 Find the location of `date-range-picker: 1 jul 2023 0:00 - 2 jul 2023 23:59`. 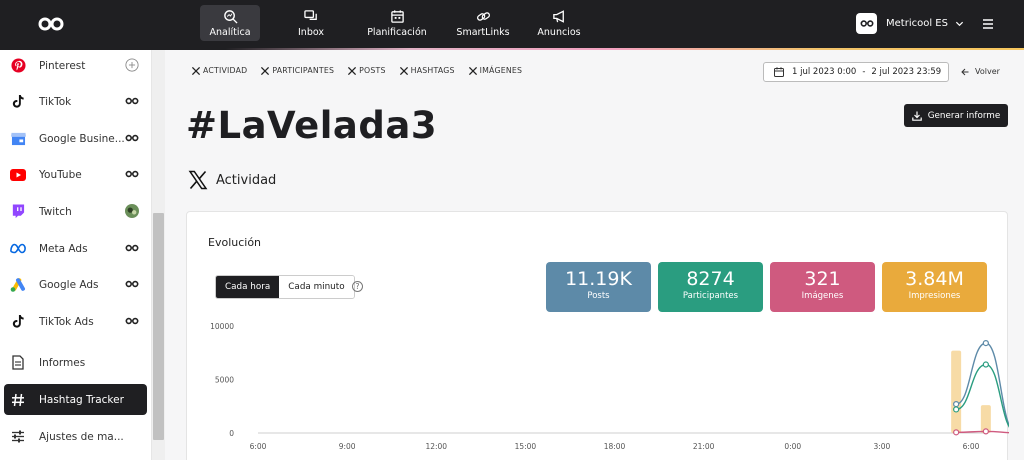

date-range-picker: 1 jul 2023 0:00 - 2 jul 2023 23:59 is located at coordinates (856, 72).